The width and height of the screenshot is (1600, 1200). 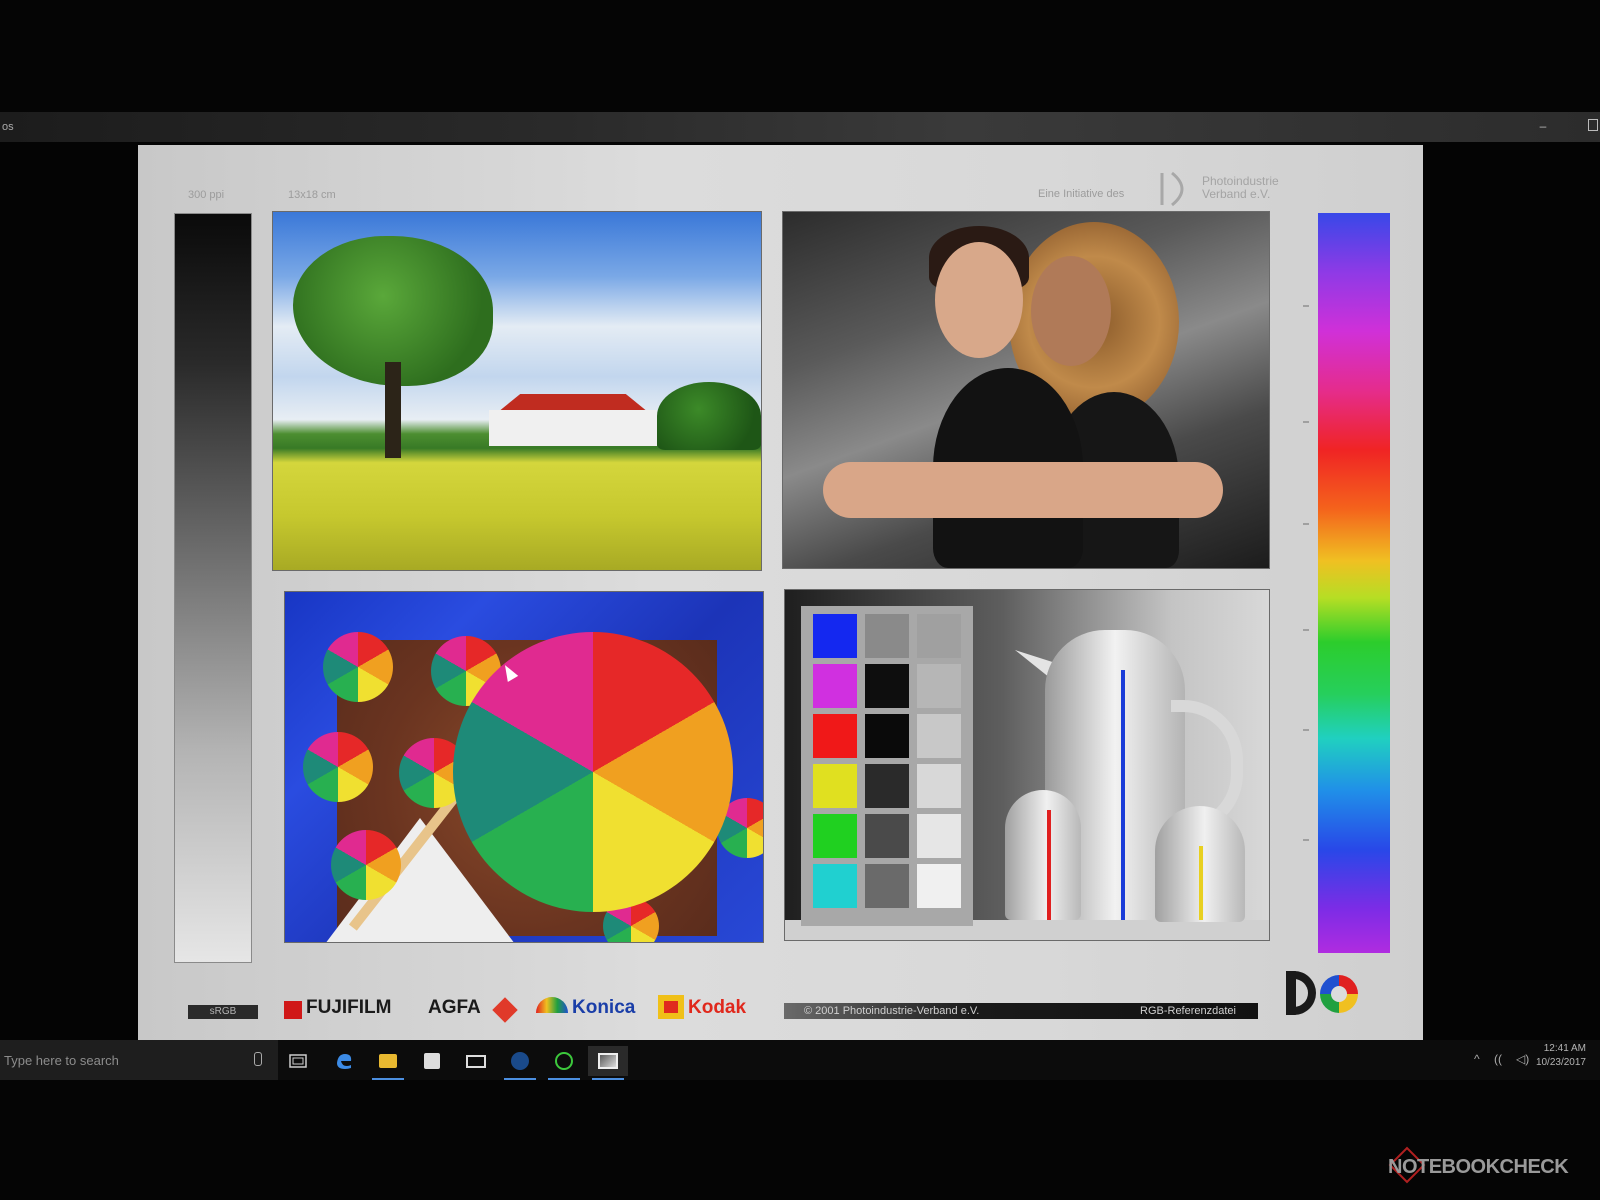 I want to click on fujifilm-logo: FUJIFILM, so click(x=349, y=1007).